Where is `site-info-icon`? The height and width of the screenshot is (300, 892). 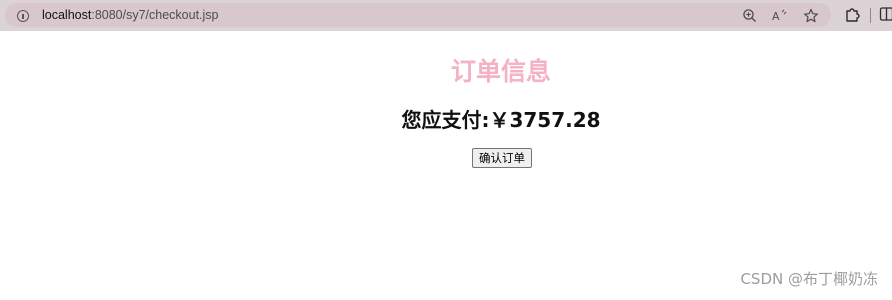 site-info-icon is located at coordinates (23, 16).